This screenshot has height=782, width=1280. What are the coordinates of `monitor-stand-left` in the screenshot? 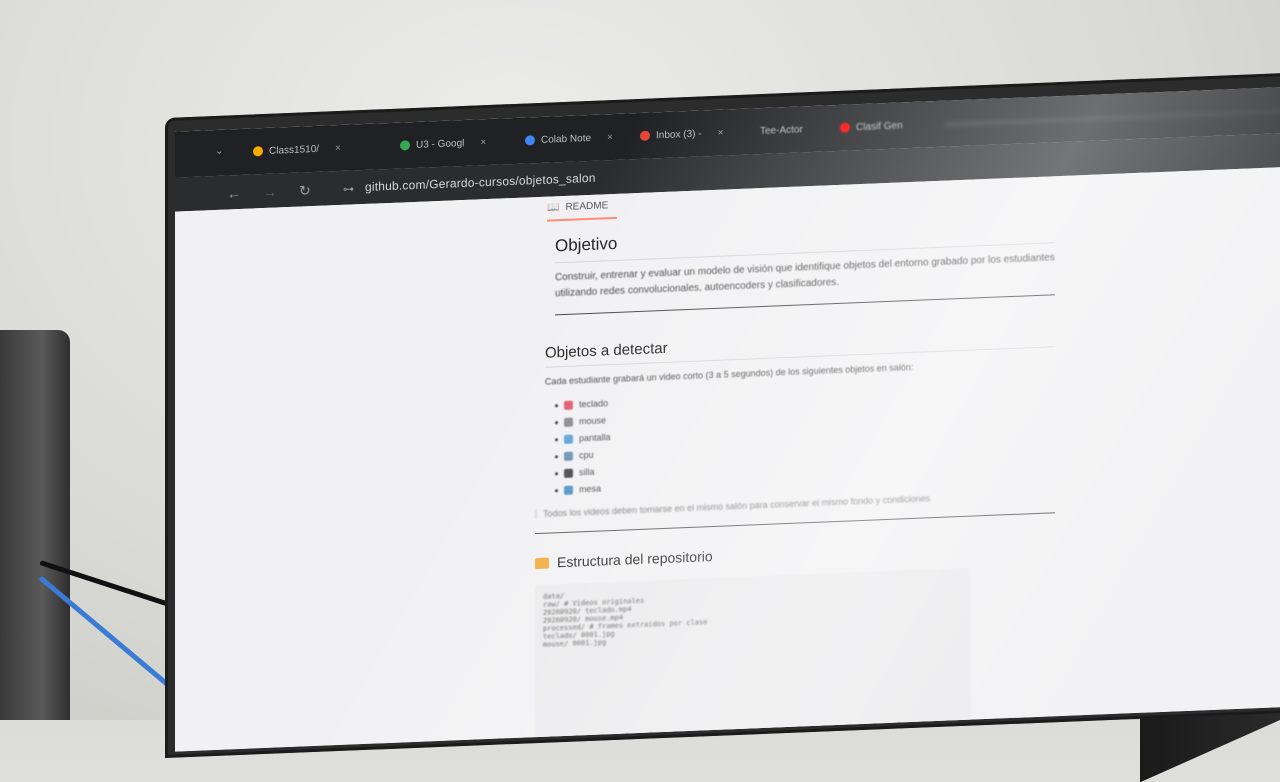 It's located at (35, 525).